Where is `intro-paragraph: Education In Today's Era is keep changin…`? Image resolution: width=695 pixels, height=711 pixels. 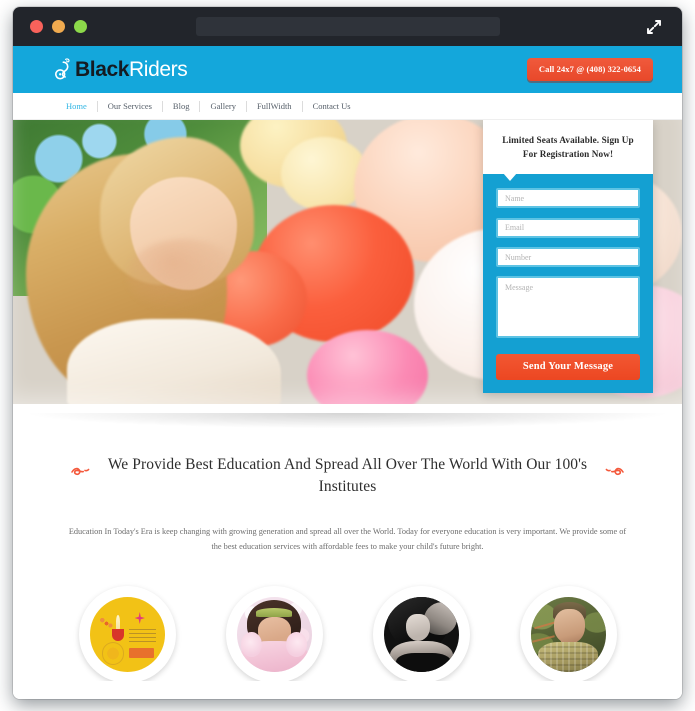
intro-paragraph: Education In Today's Era is keep changin… is located at coordinates (347, 539).